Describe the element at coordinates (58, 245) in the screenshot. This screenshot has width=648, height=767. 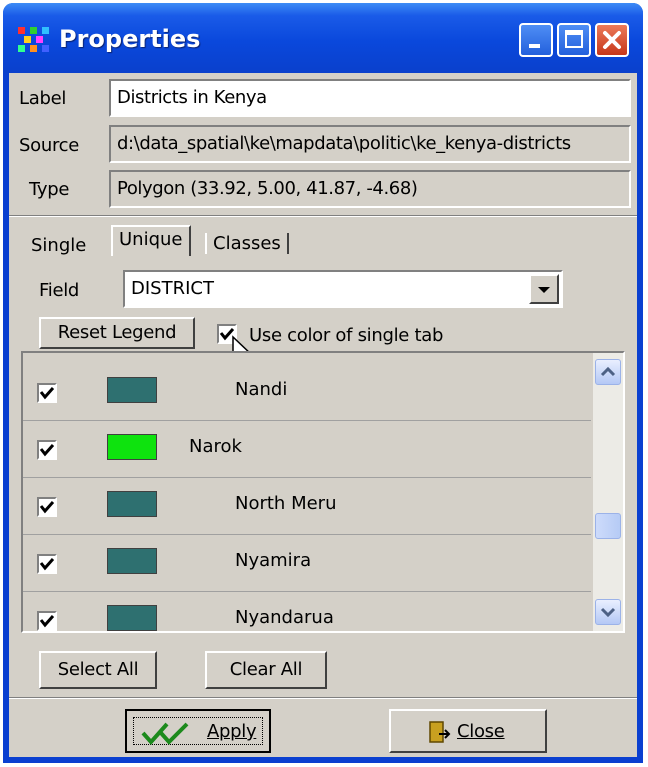
I see `tab-single: Single` at that location.